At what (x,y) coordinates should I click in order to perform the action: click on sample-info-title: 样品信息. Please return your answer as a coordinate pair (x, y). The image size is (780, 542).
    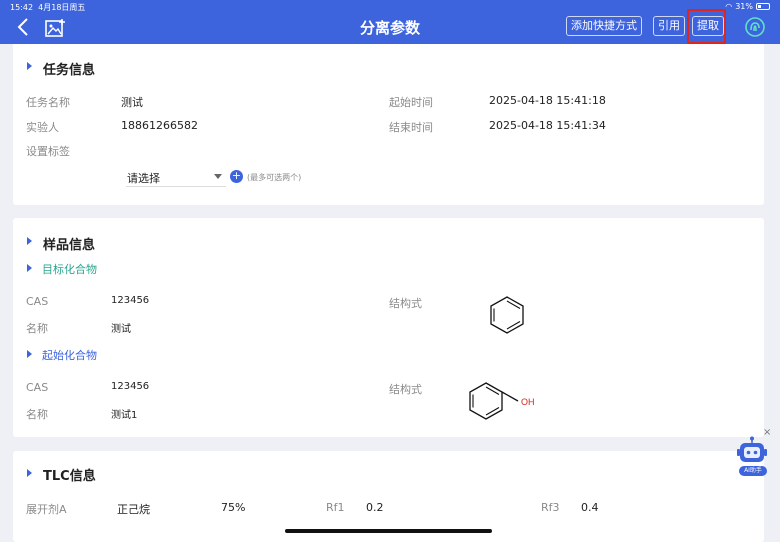
    Looking at the image, I should click on (69, 245).